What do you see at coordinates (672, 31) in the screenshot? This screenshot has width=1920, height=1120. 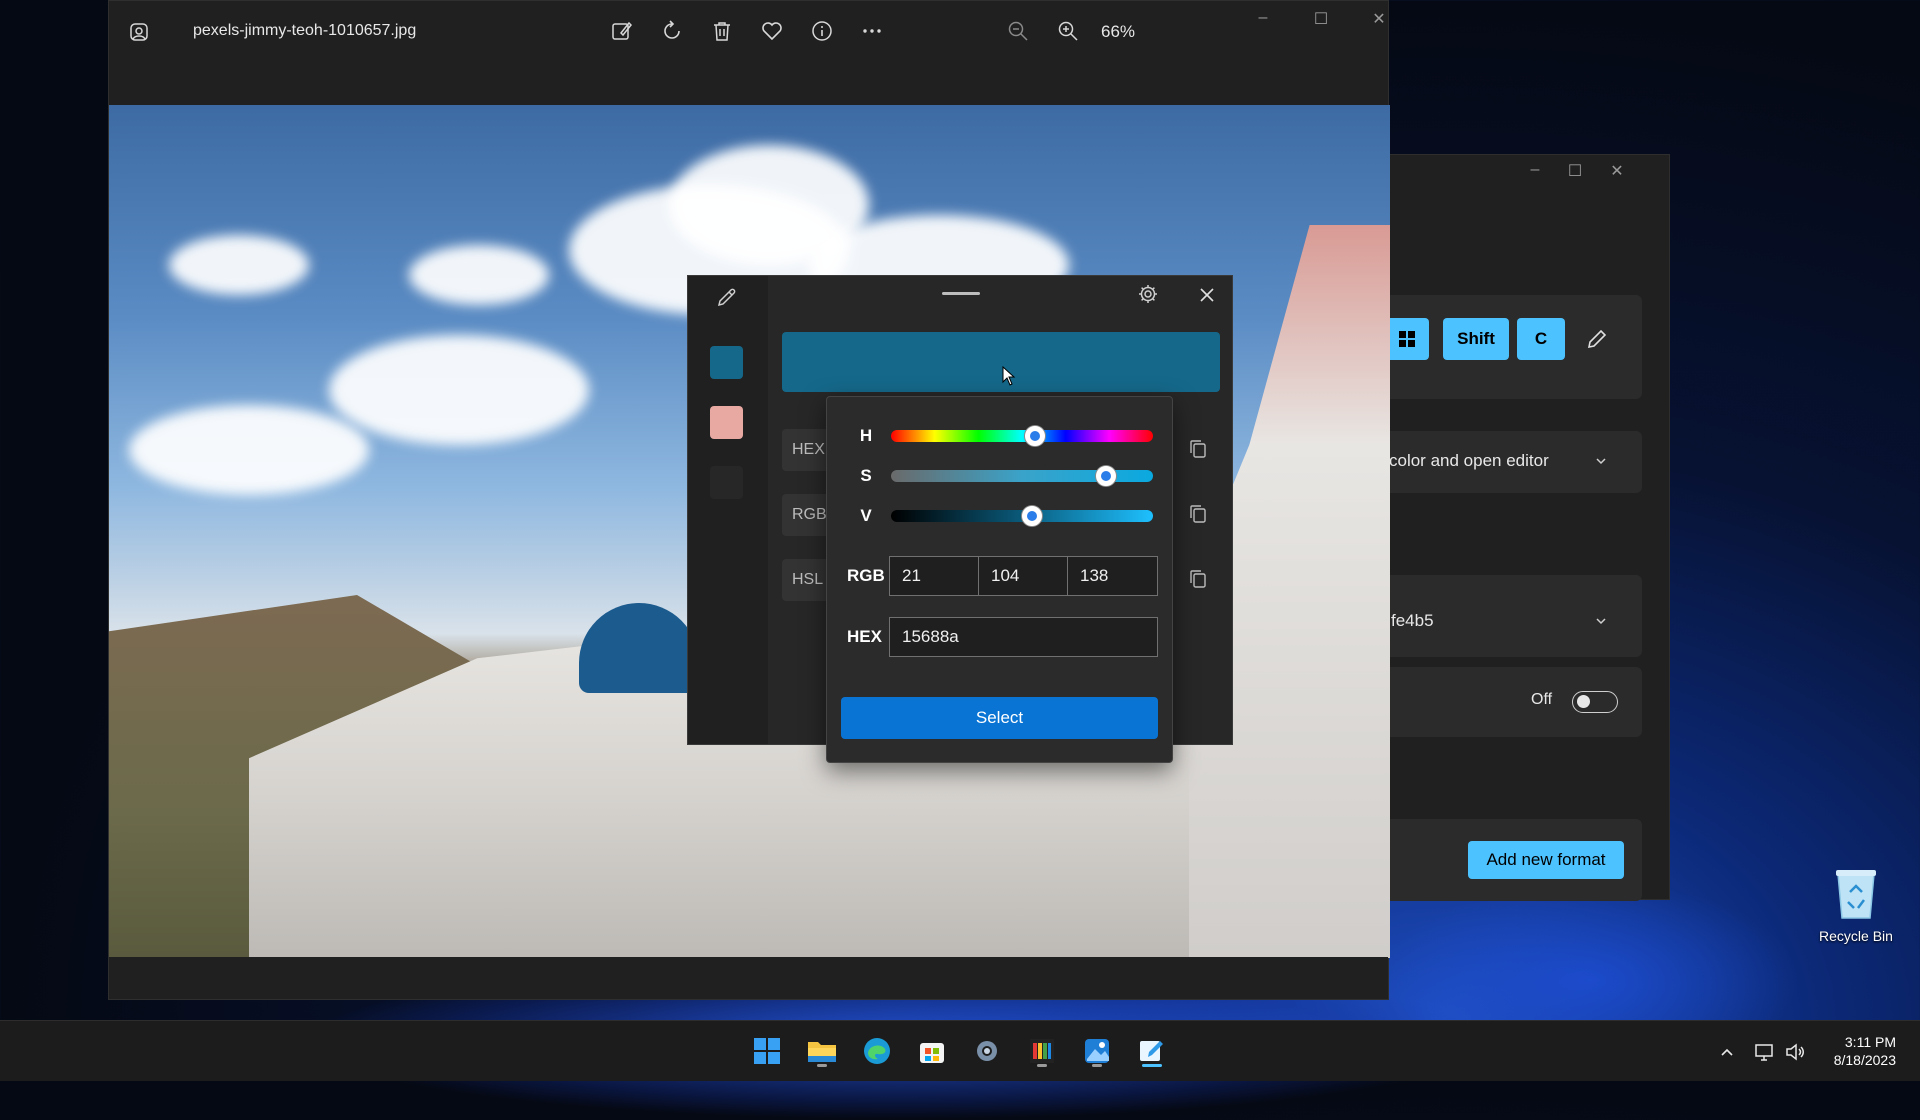 I see `rotate-icon` at bounding box center [672, 31].